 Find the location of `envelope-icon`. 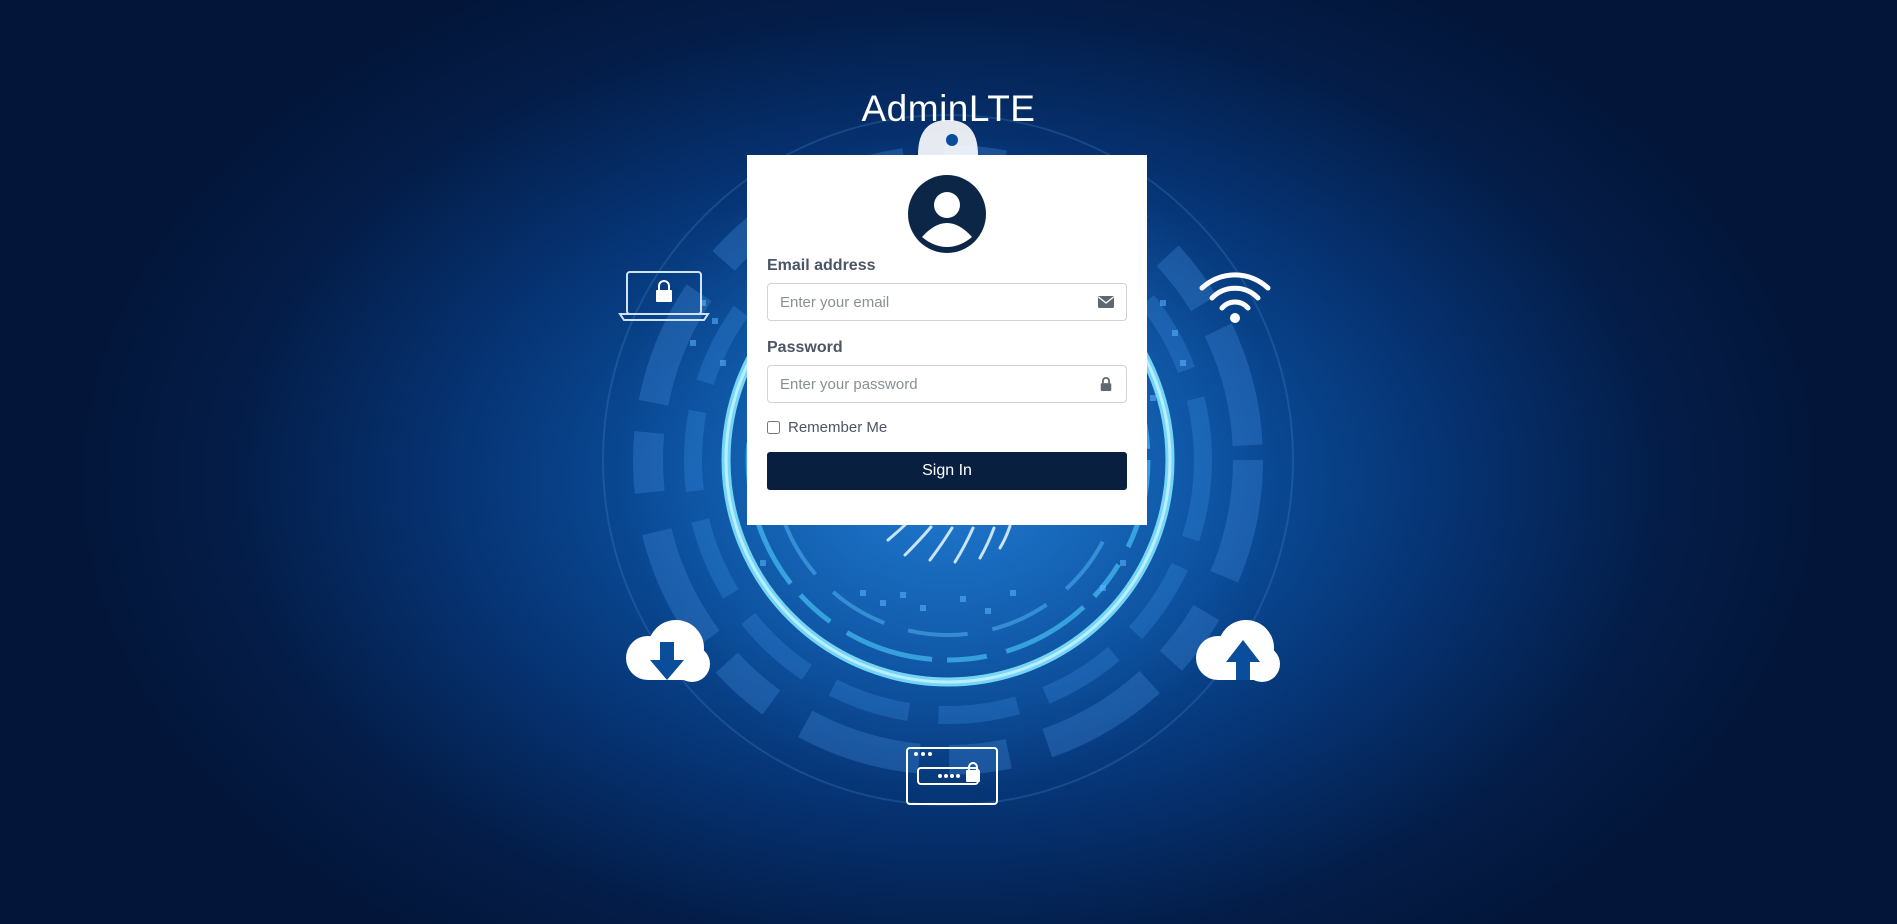

envelope-icon is located at coordinates (1106, 302).